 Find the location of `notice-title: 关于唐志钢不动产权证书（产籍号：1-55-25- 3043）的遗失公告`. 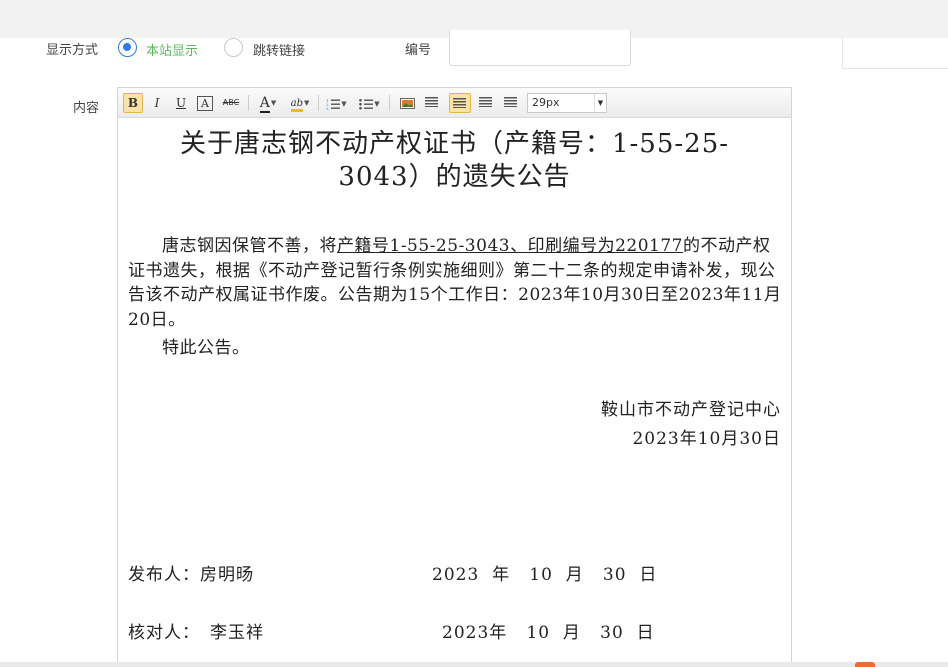

notice-title: 关于唐志钢不动产权证书（产籍号：1-55-25- 3043）的遗失公告 is located at coordinates (454, 161).